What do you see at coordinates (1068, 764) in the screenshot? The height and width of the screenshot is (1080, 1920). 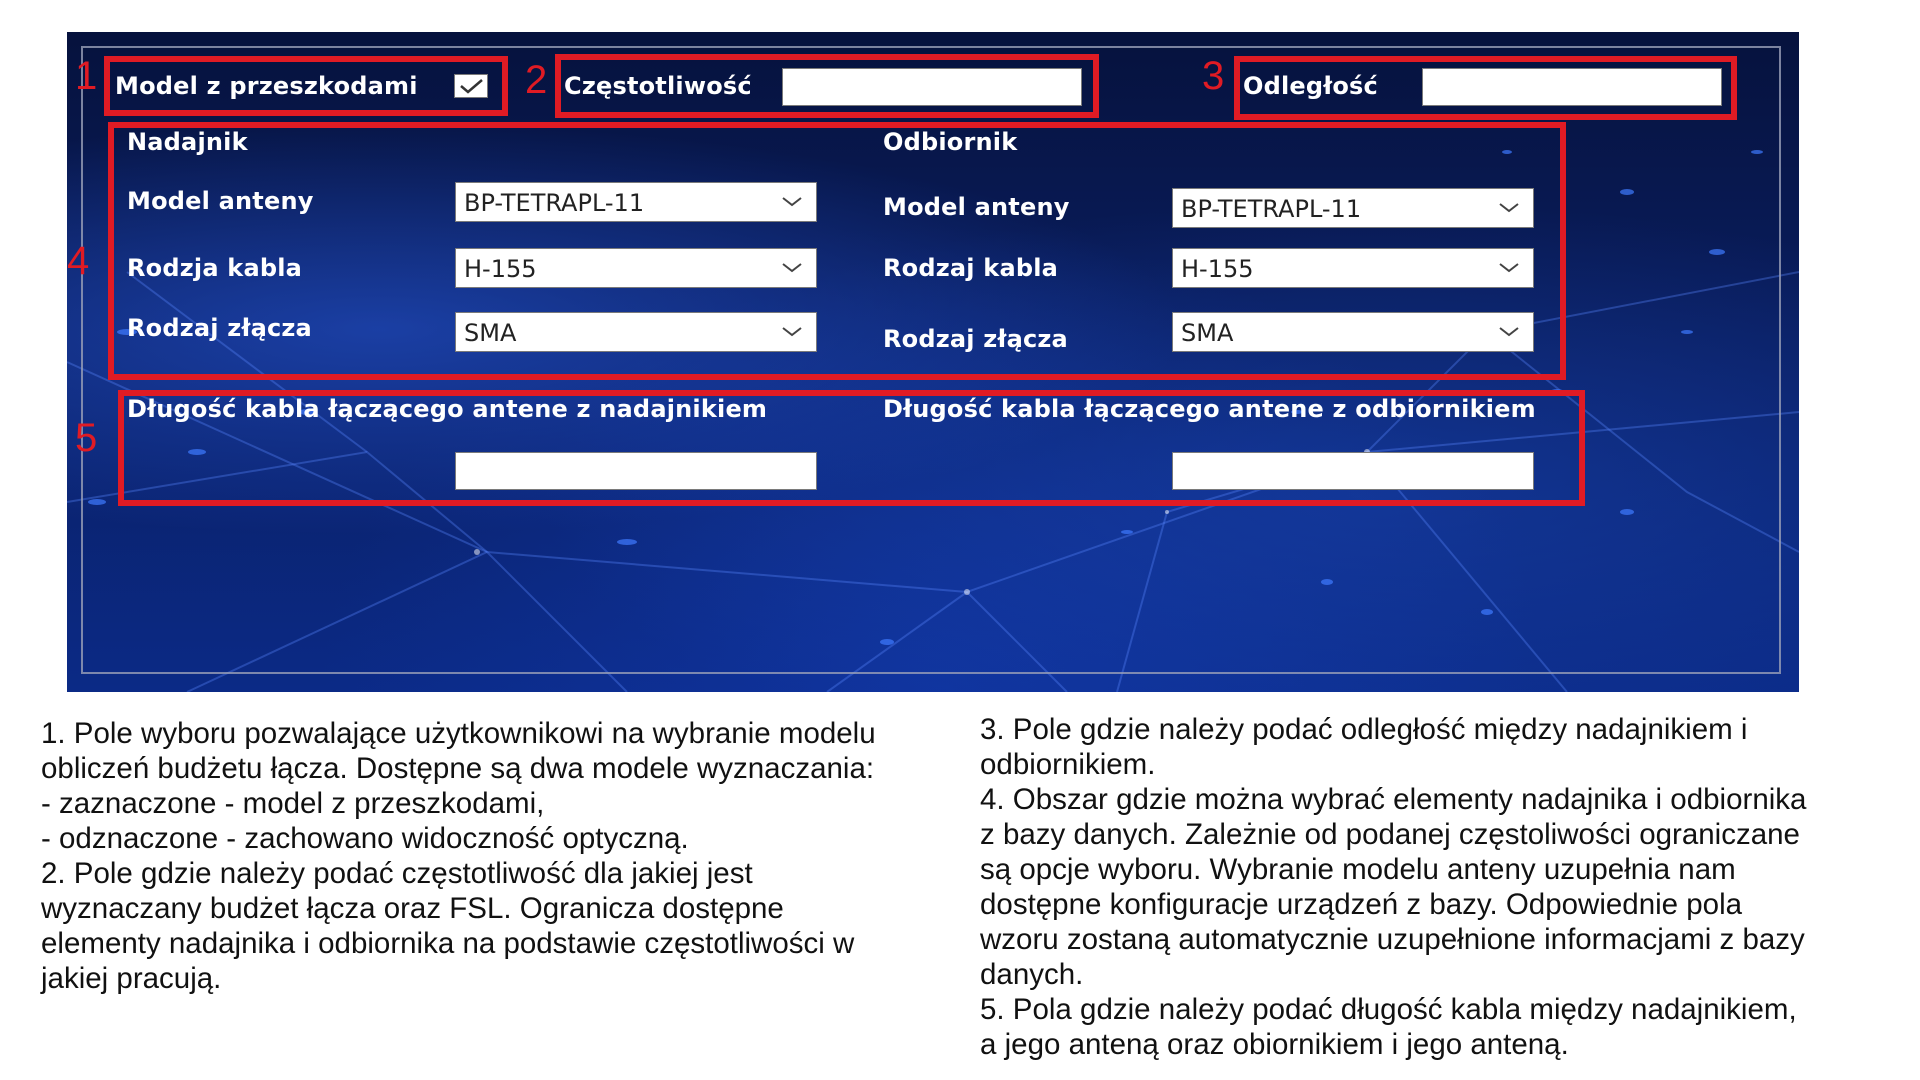 I see `description-line: odbiornikiem.` at bounding box center [1068, 764].